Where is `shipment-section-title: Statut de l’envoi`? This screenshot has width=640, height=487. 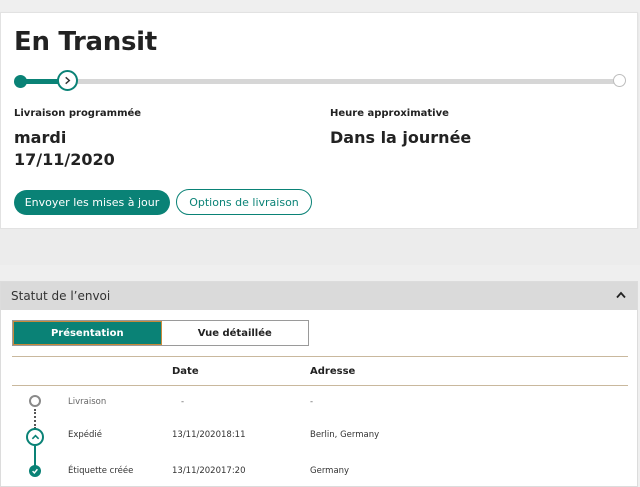
shipment-section-title: Statut de l’envoi is located at coordinates (61, 296).